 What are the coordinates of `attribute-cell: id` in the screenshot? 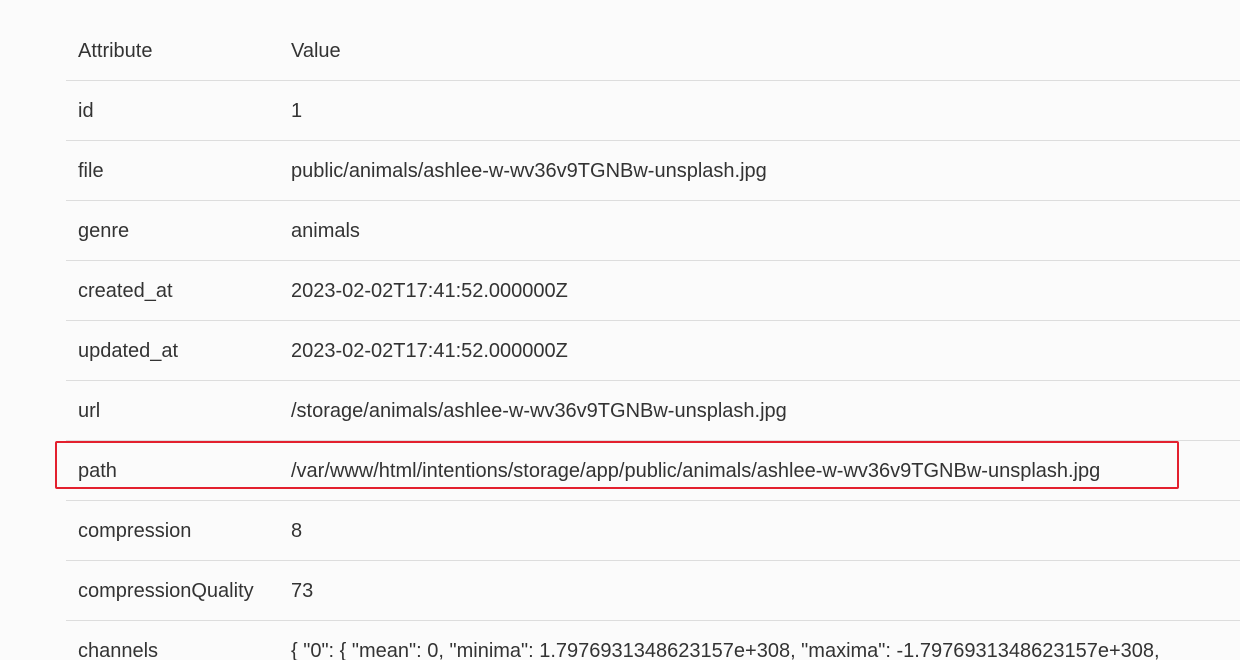 It's located at (172, 110).